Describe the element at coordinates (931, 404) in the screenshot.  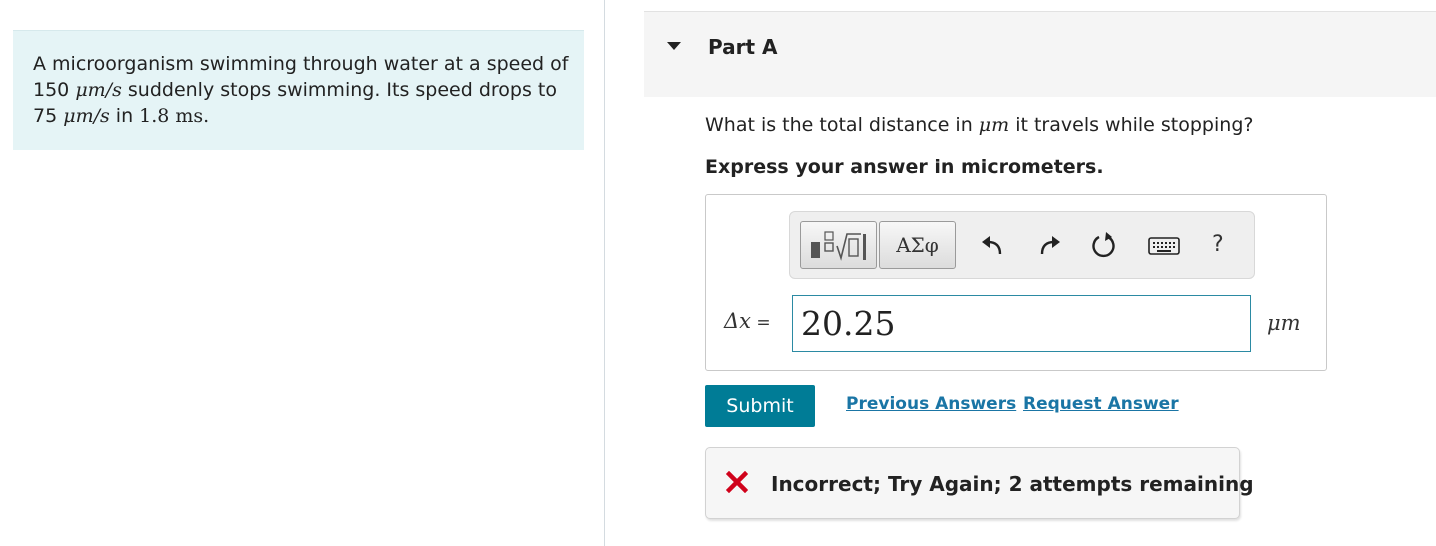
I see `previous-answers-link: Previous Answers` at that location.